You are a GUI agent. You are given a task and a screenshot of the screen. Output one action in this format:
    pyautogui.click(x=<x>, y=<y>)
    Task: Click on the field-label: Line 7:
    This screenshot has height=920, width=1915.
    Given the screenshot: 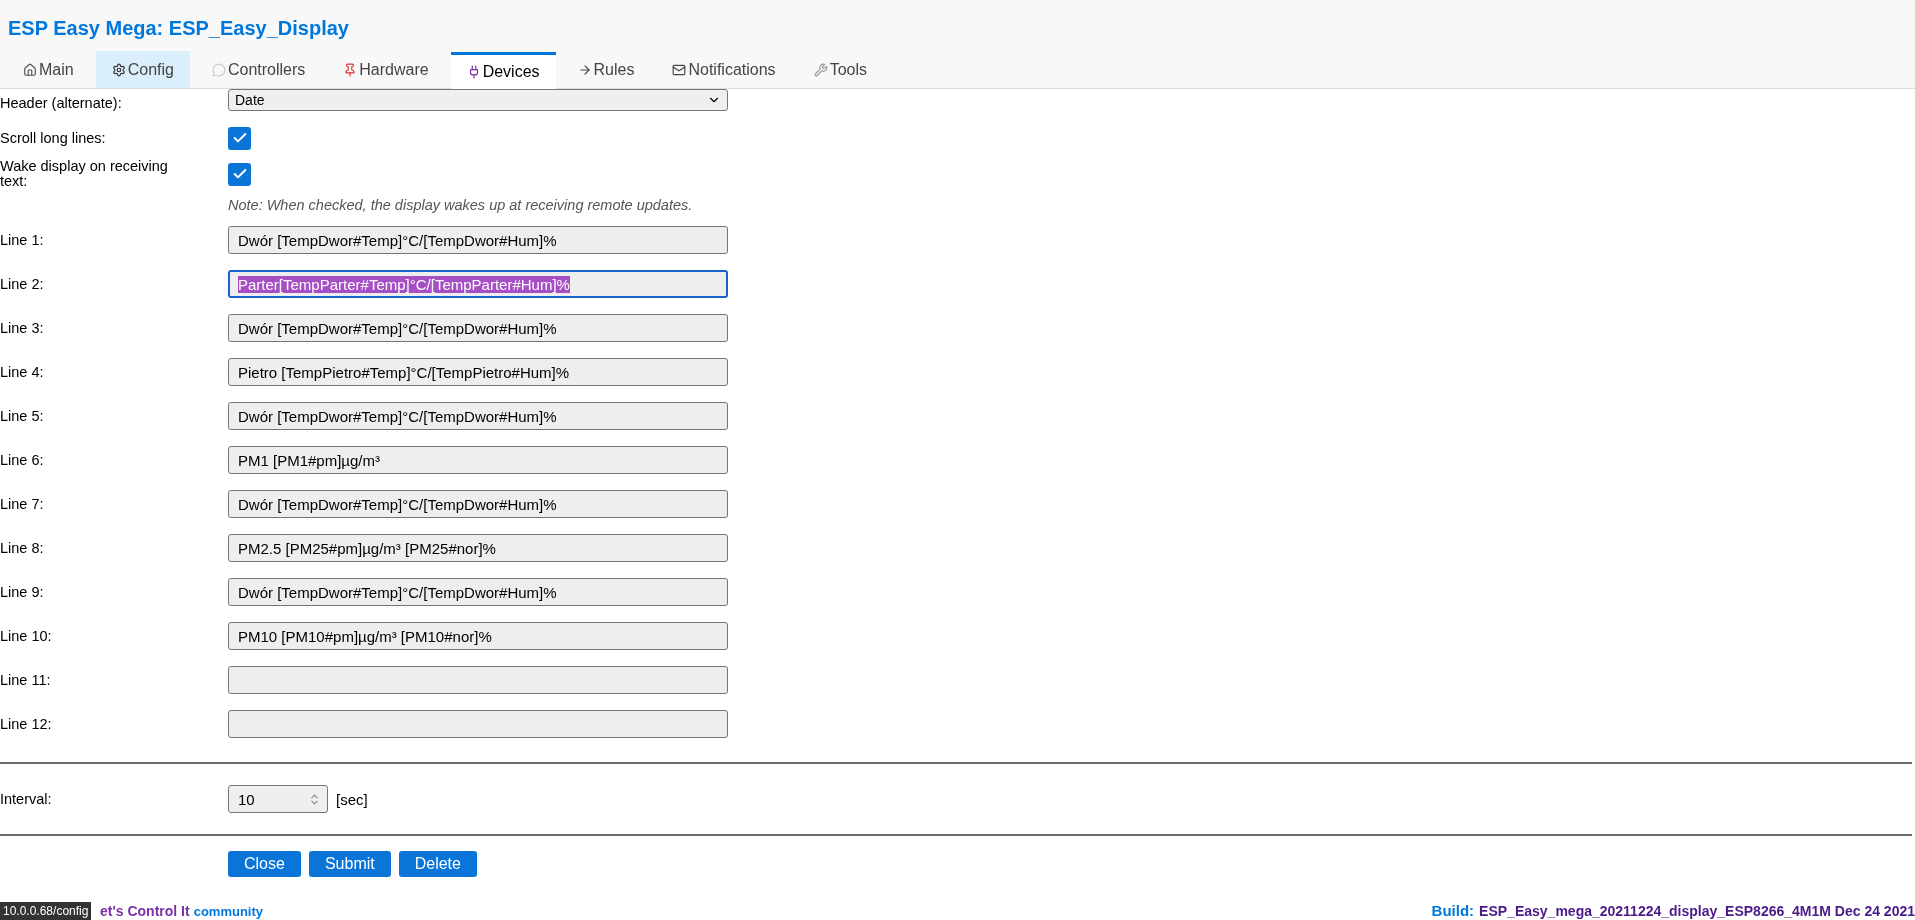 What is the action you would take?
    pyautogui.click(x=22, y=504)
    